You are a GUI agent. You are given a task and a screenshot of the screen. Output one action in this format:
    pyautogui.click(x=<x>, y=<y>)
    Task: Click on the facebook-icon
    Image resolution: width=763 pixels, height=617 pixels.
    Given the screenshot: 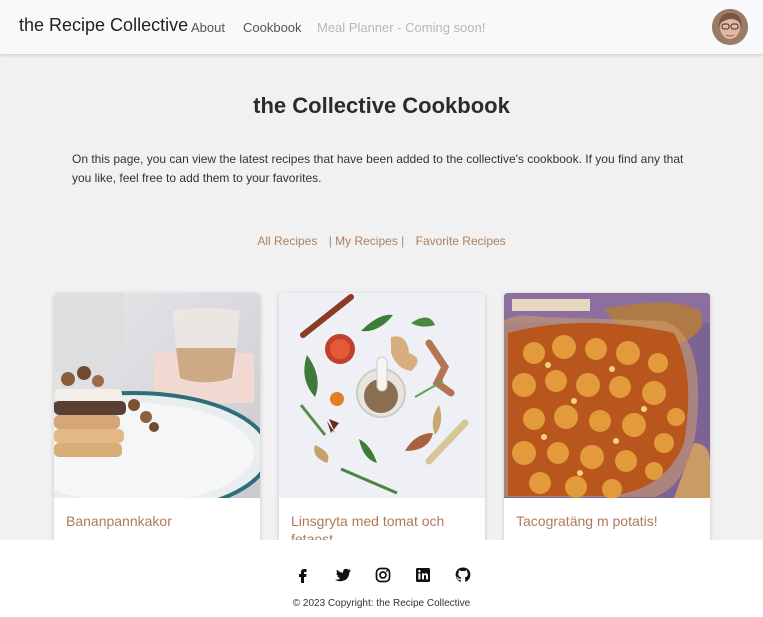 What is the action you would take?
    pyautogui.click(x=303, y=575)
    